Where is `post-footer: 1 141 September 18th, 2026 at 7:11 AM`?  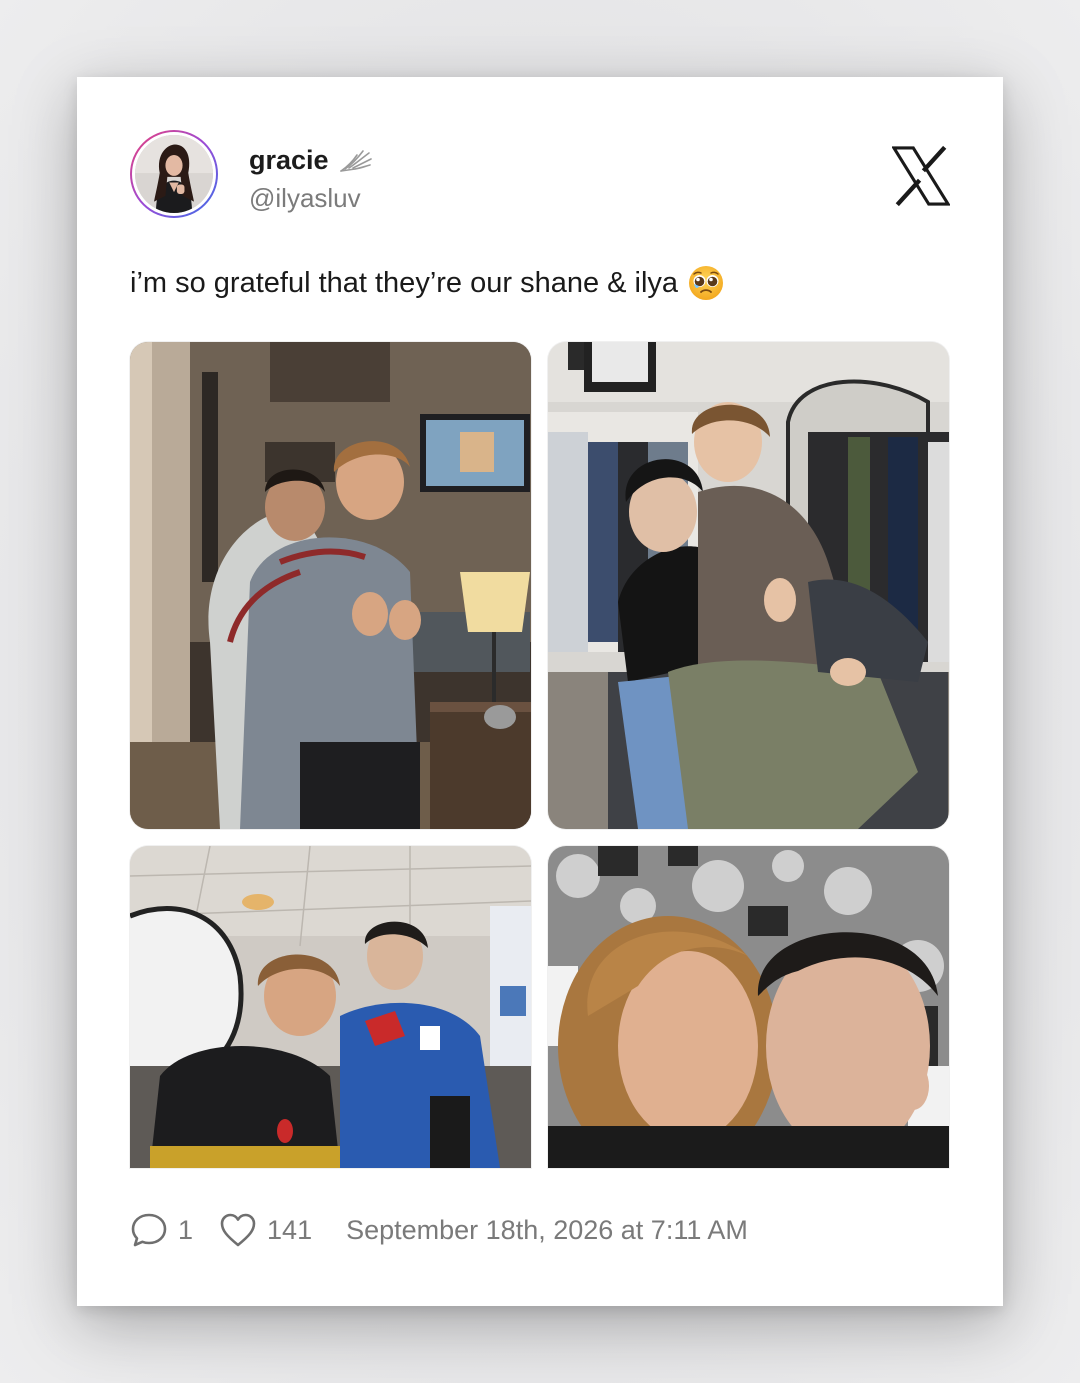
post-footer: 1 141 September 18th, 2026 at 7:11 AM is located at coordinates (439, 1230).